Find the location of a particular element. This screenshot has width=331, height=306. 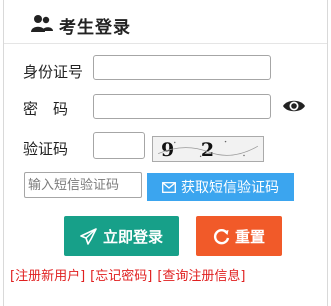

login-button: 立即登录 is located at coordinates (121, 236).